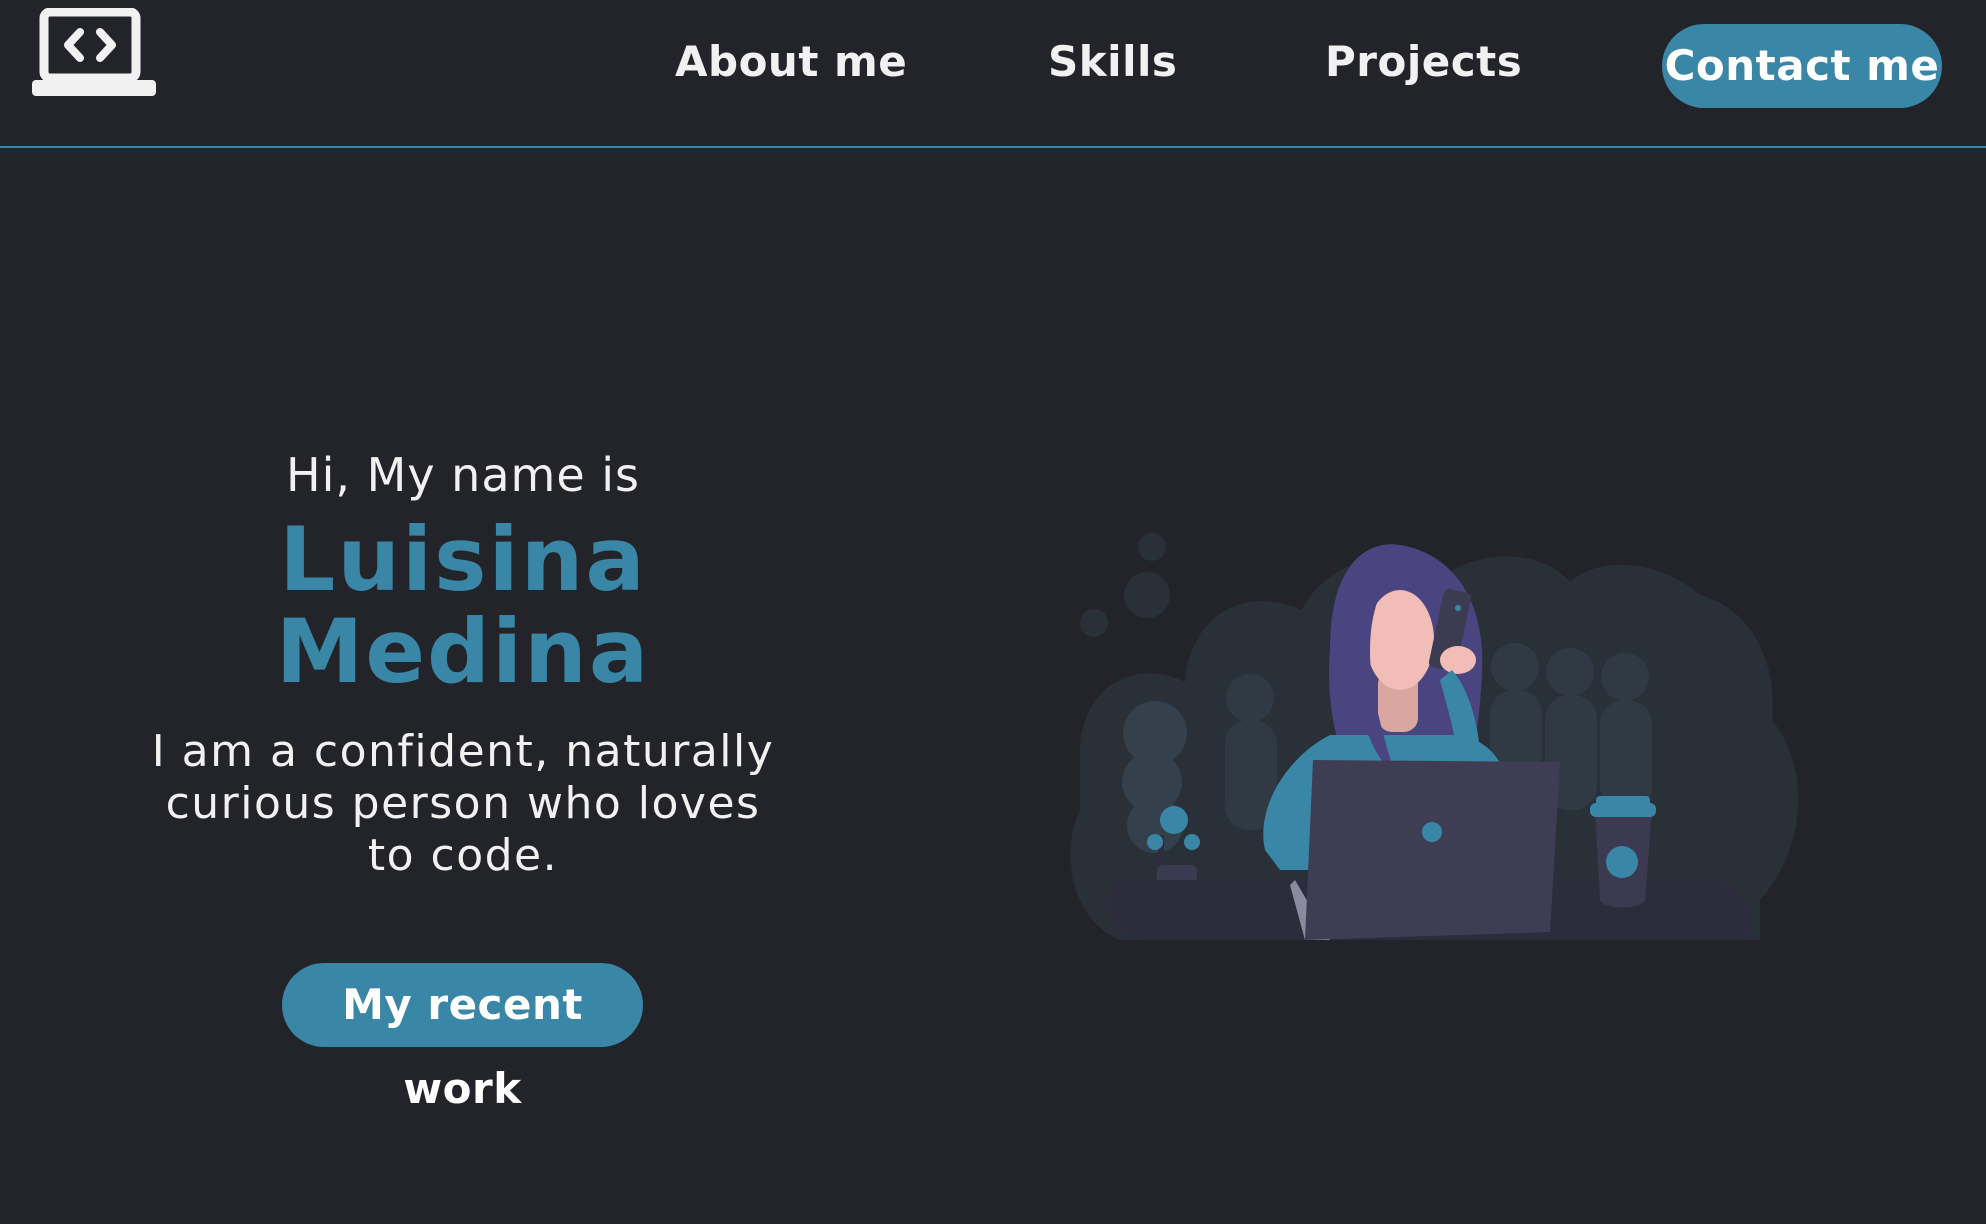 Image resolution: width=1986 pixels, height=1224 pixels. Describe the element at coordinates (993, 74) in the screenshot. I see `site-header: About me Skills Projects Contact me` at that location.